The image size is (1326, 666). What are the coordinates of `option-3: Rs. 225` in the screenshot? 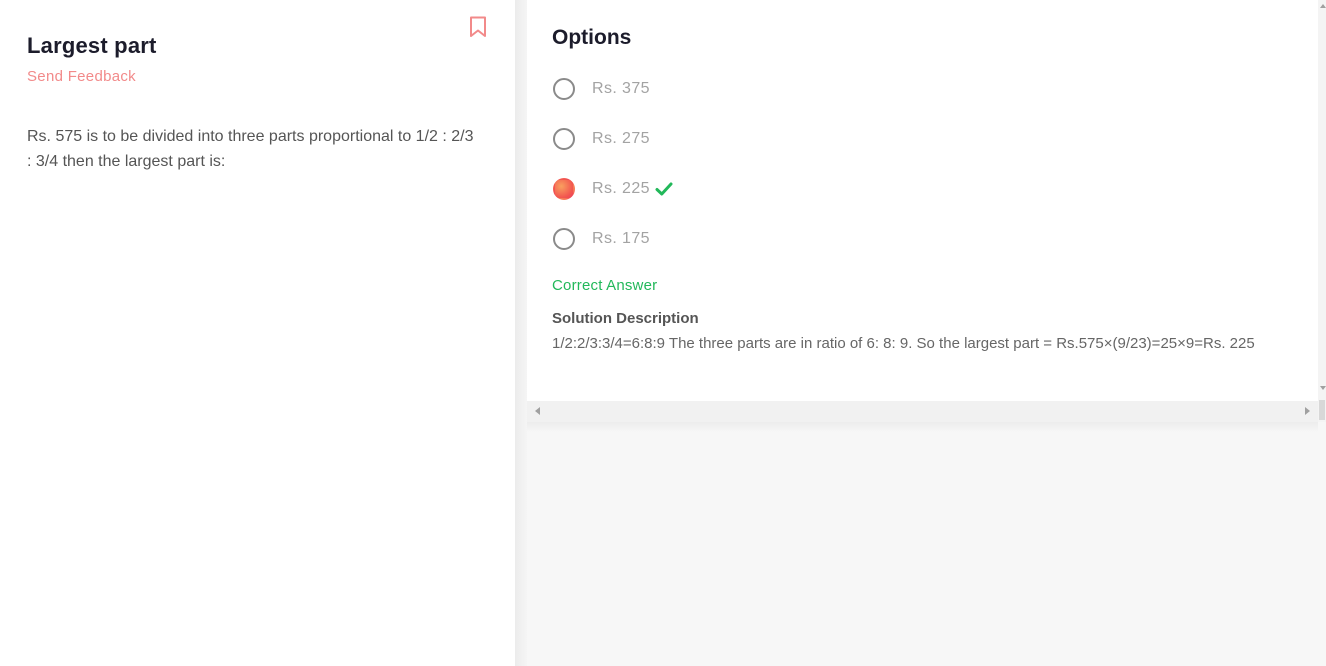 It's located at (613, 189).